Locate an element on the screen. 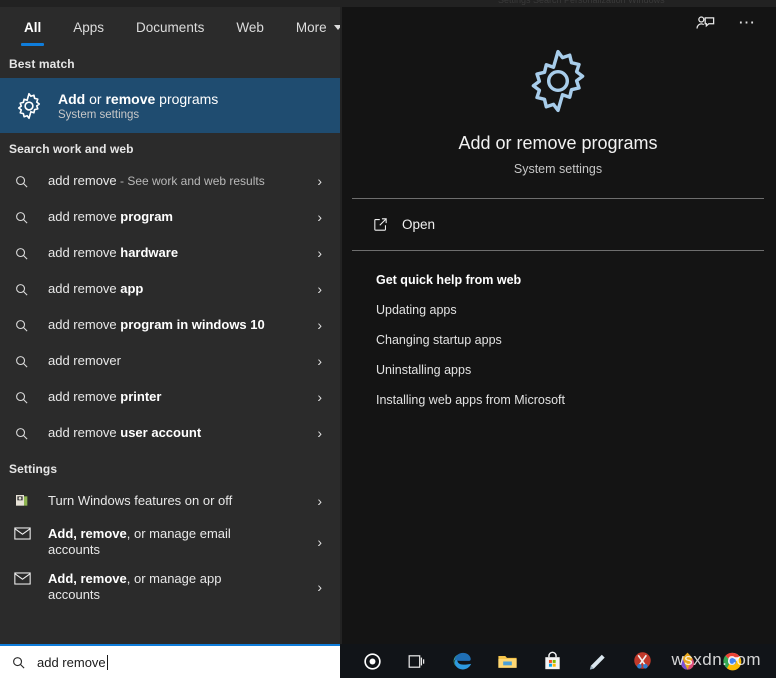  settings-result-label: Add, remove, or manage app accounts is located at coordinates (135, 586).